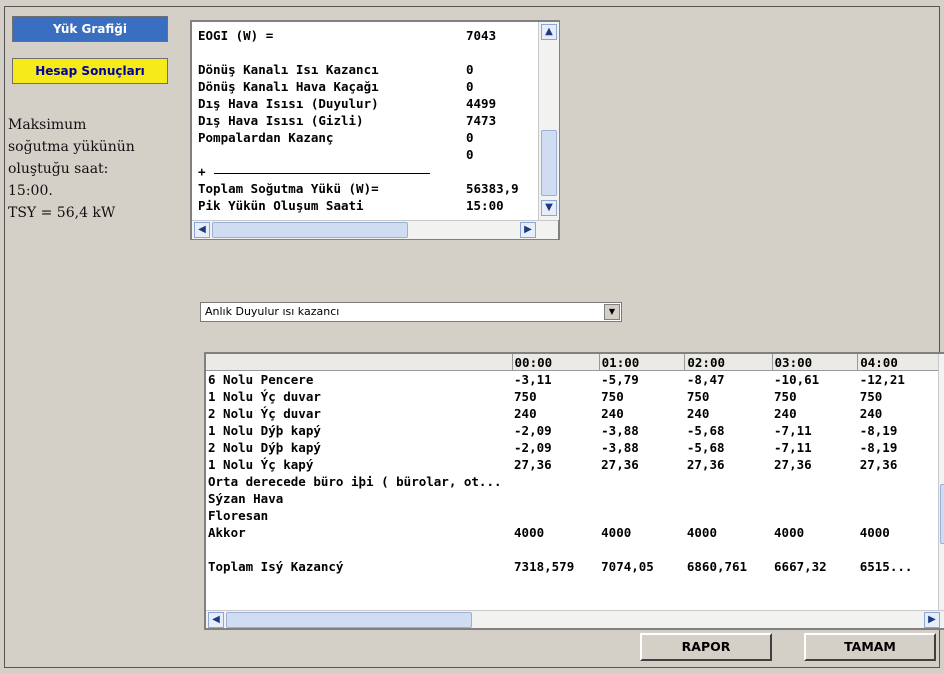 The image size is (944, 673). Describe the element at coordinates (612, 312) in the screenshot. I see `chevron-down-icon: ▼` at that location.